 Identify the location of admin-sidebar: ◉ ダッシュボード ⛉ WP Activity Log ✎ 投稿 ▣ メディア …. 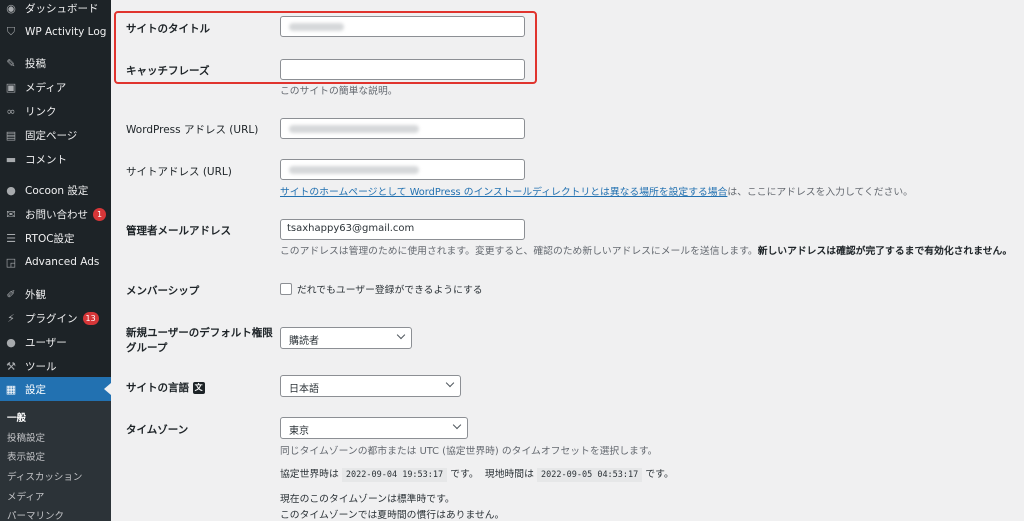
(55, 260).